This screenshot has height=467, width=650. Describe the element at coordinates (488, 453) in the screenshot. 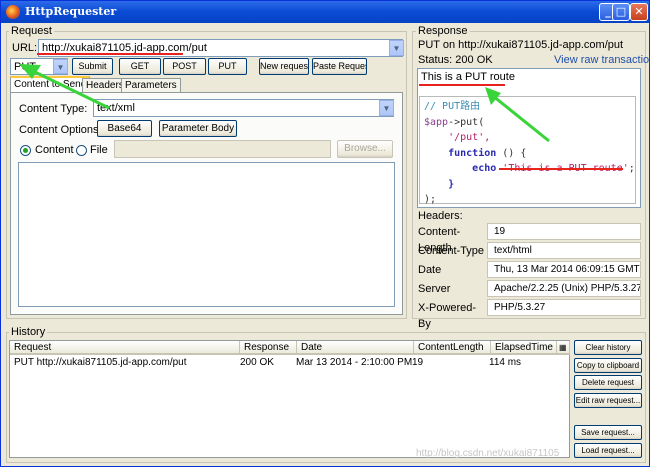

I see `watermark-text: http://blog.csdn.net/xukai871105` at that location.